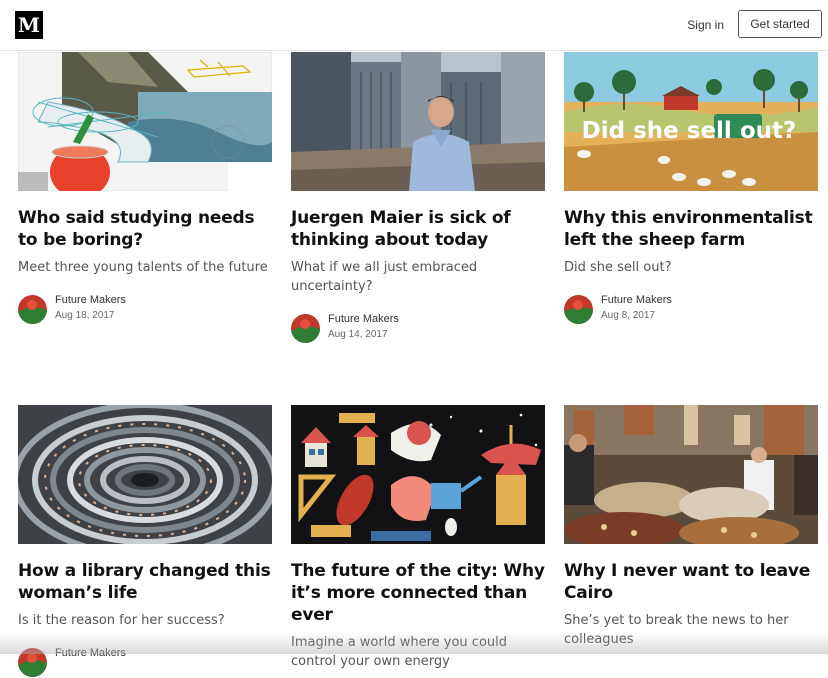 The width and height of the screenshot is (828, 678). Describe the element at coordinates (145, 662) in the screenshot. I see `post-author: Future Makers` at that location.